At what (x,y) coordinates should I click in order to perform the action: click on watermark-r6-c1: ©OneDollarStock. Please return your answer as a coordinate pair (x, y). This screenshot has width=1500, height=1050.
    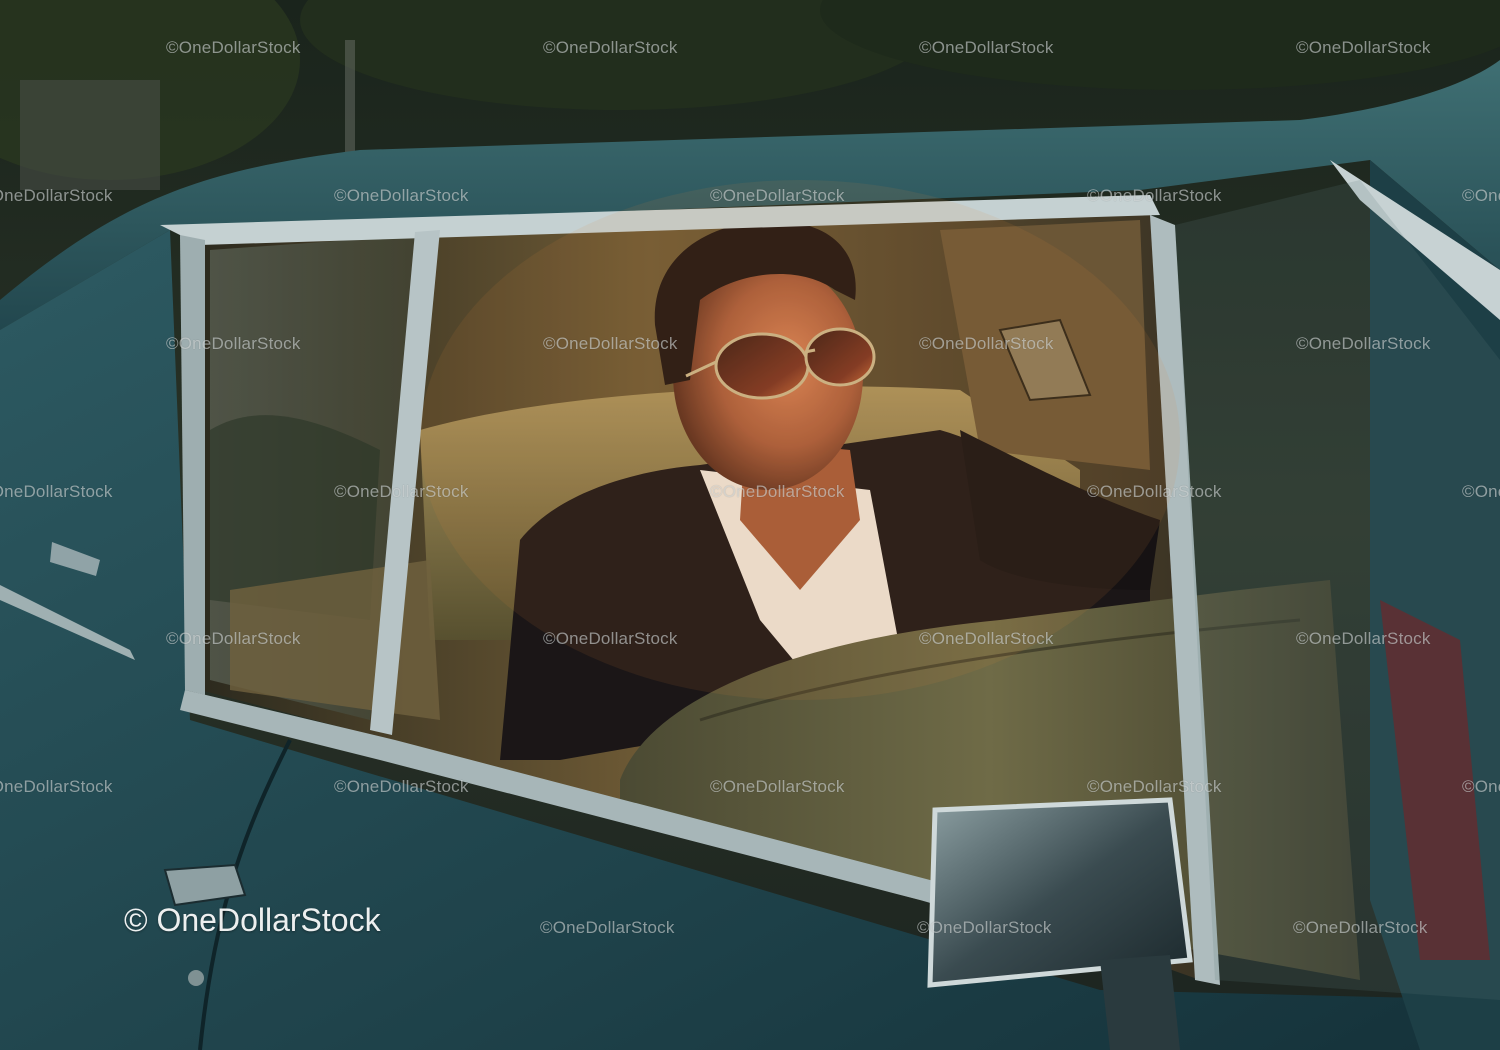
    Looking at the image, I should click on (401, 786).